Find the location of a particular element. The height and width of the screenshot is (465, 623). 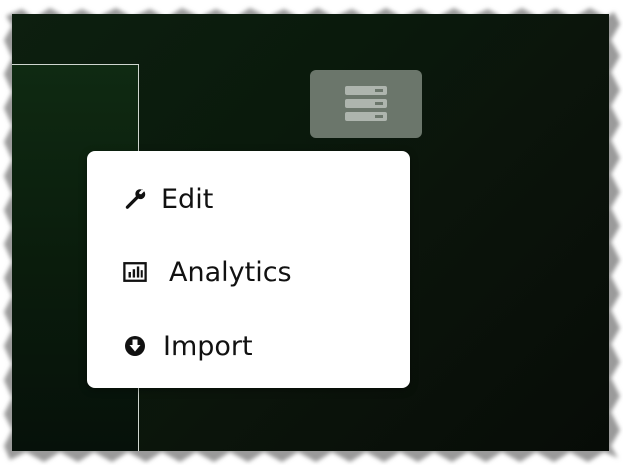

menu-item-edit: Edit is located at coordinates (248, 199).